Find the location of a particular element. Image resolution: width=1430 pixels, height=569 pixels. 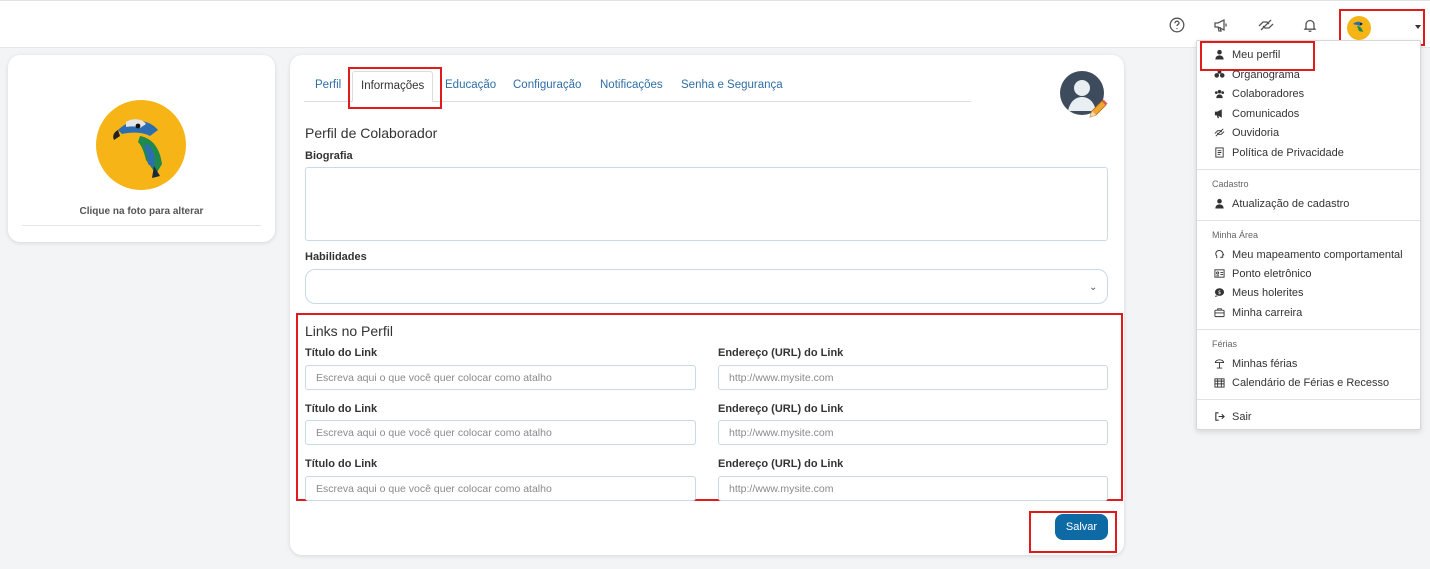

menu-item-calendario-ferias: Calendário de Férias e Recesso is located at coordinates (1300, 382).